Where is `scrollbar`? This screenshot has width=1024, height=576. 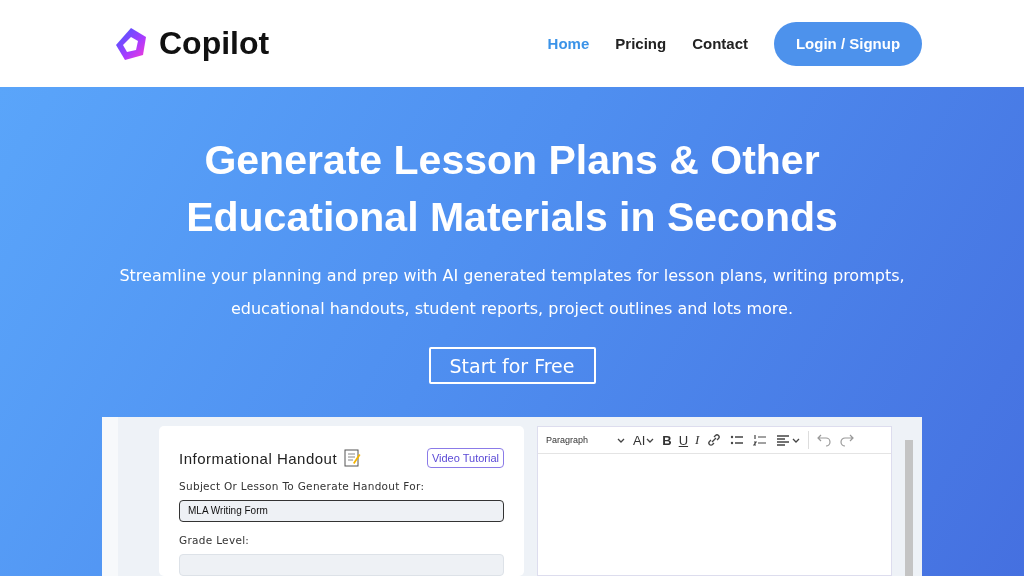
scrollbar is located at coordinates (909, 508).